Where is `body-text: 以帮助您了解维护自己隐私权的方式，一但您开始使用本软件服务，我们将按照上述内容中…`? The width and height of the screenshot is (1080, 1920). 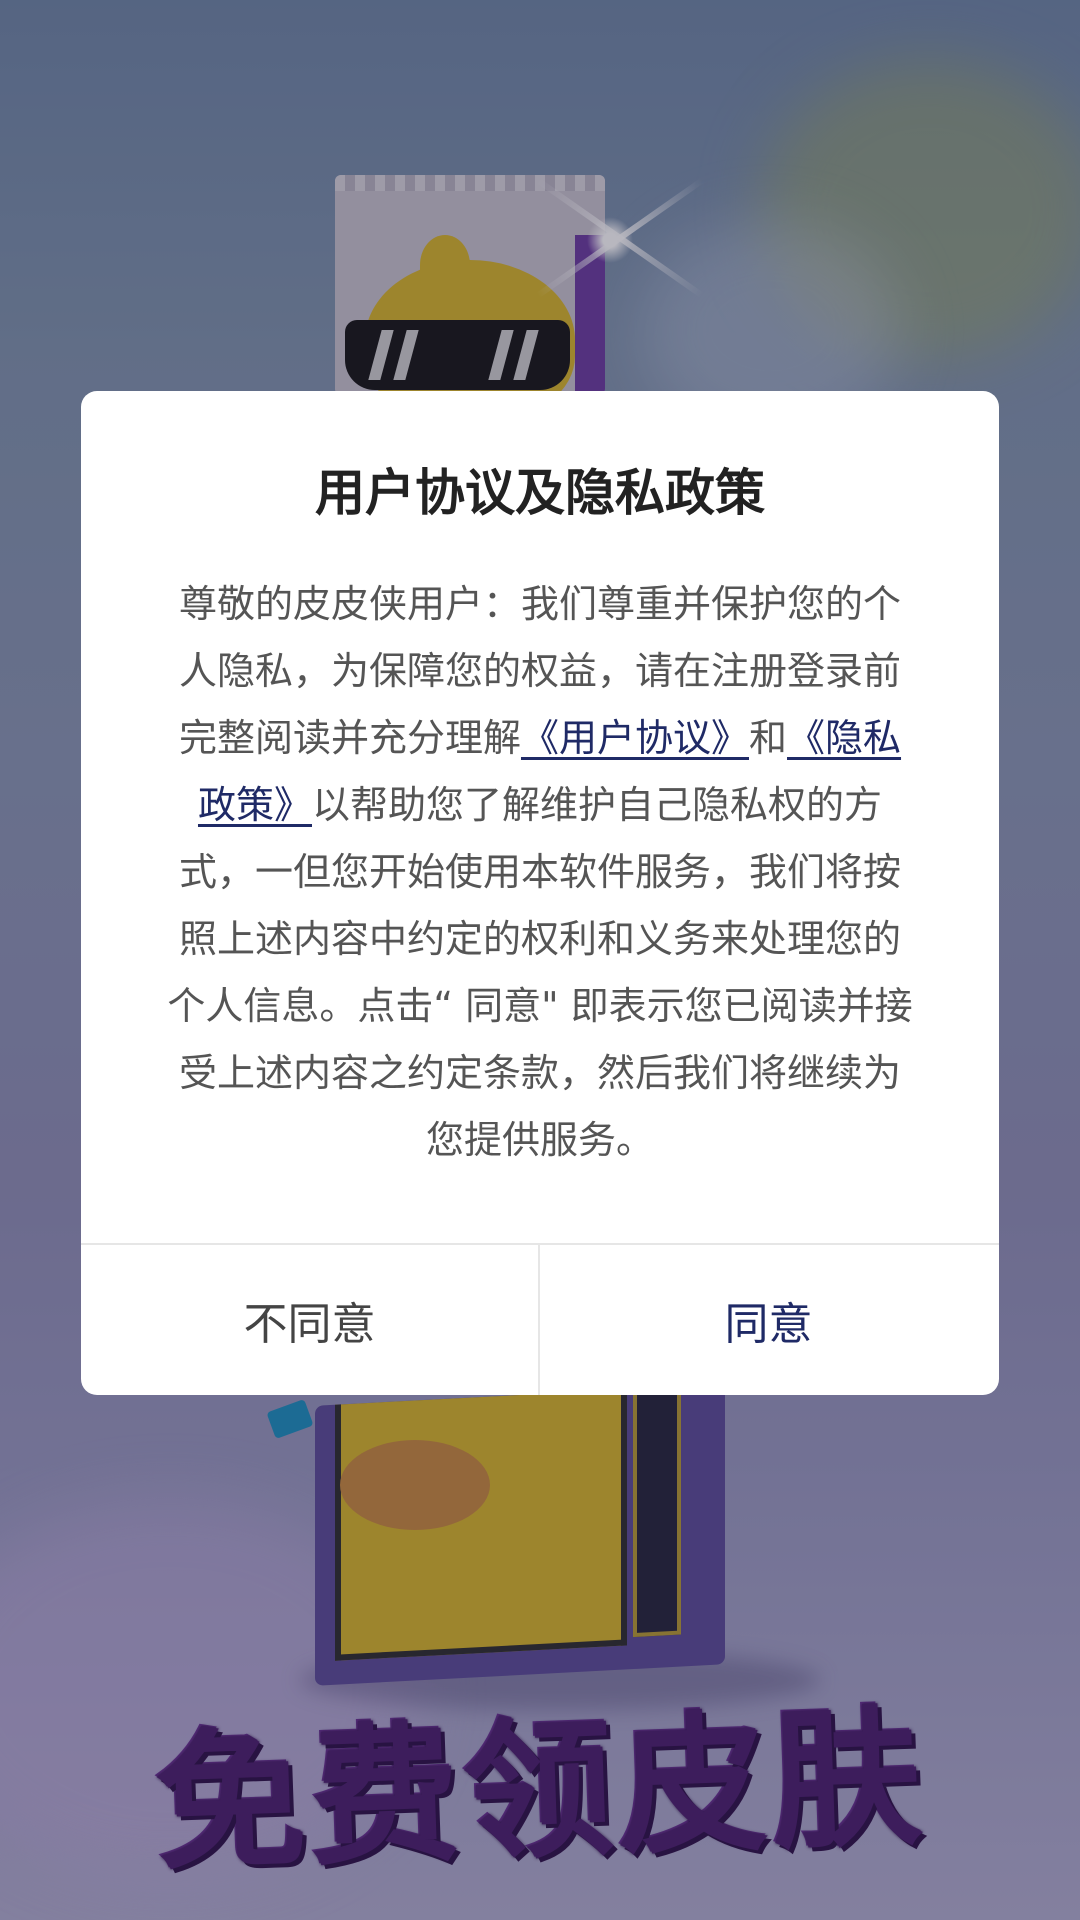 body-text: 以帮助您了解维护自己隐私权的方式，一但您开始使用本软件服务，我们将按照上述内容中… is located at coordinates (540, 972).